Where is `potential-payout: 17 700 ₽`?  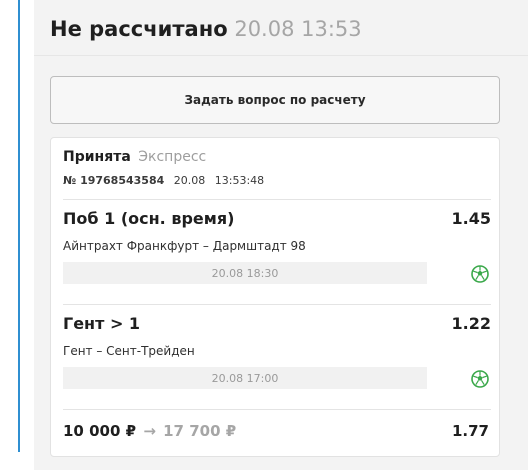 potential-payout: 17 700 ₽ is located at coordinates (200, 431).